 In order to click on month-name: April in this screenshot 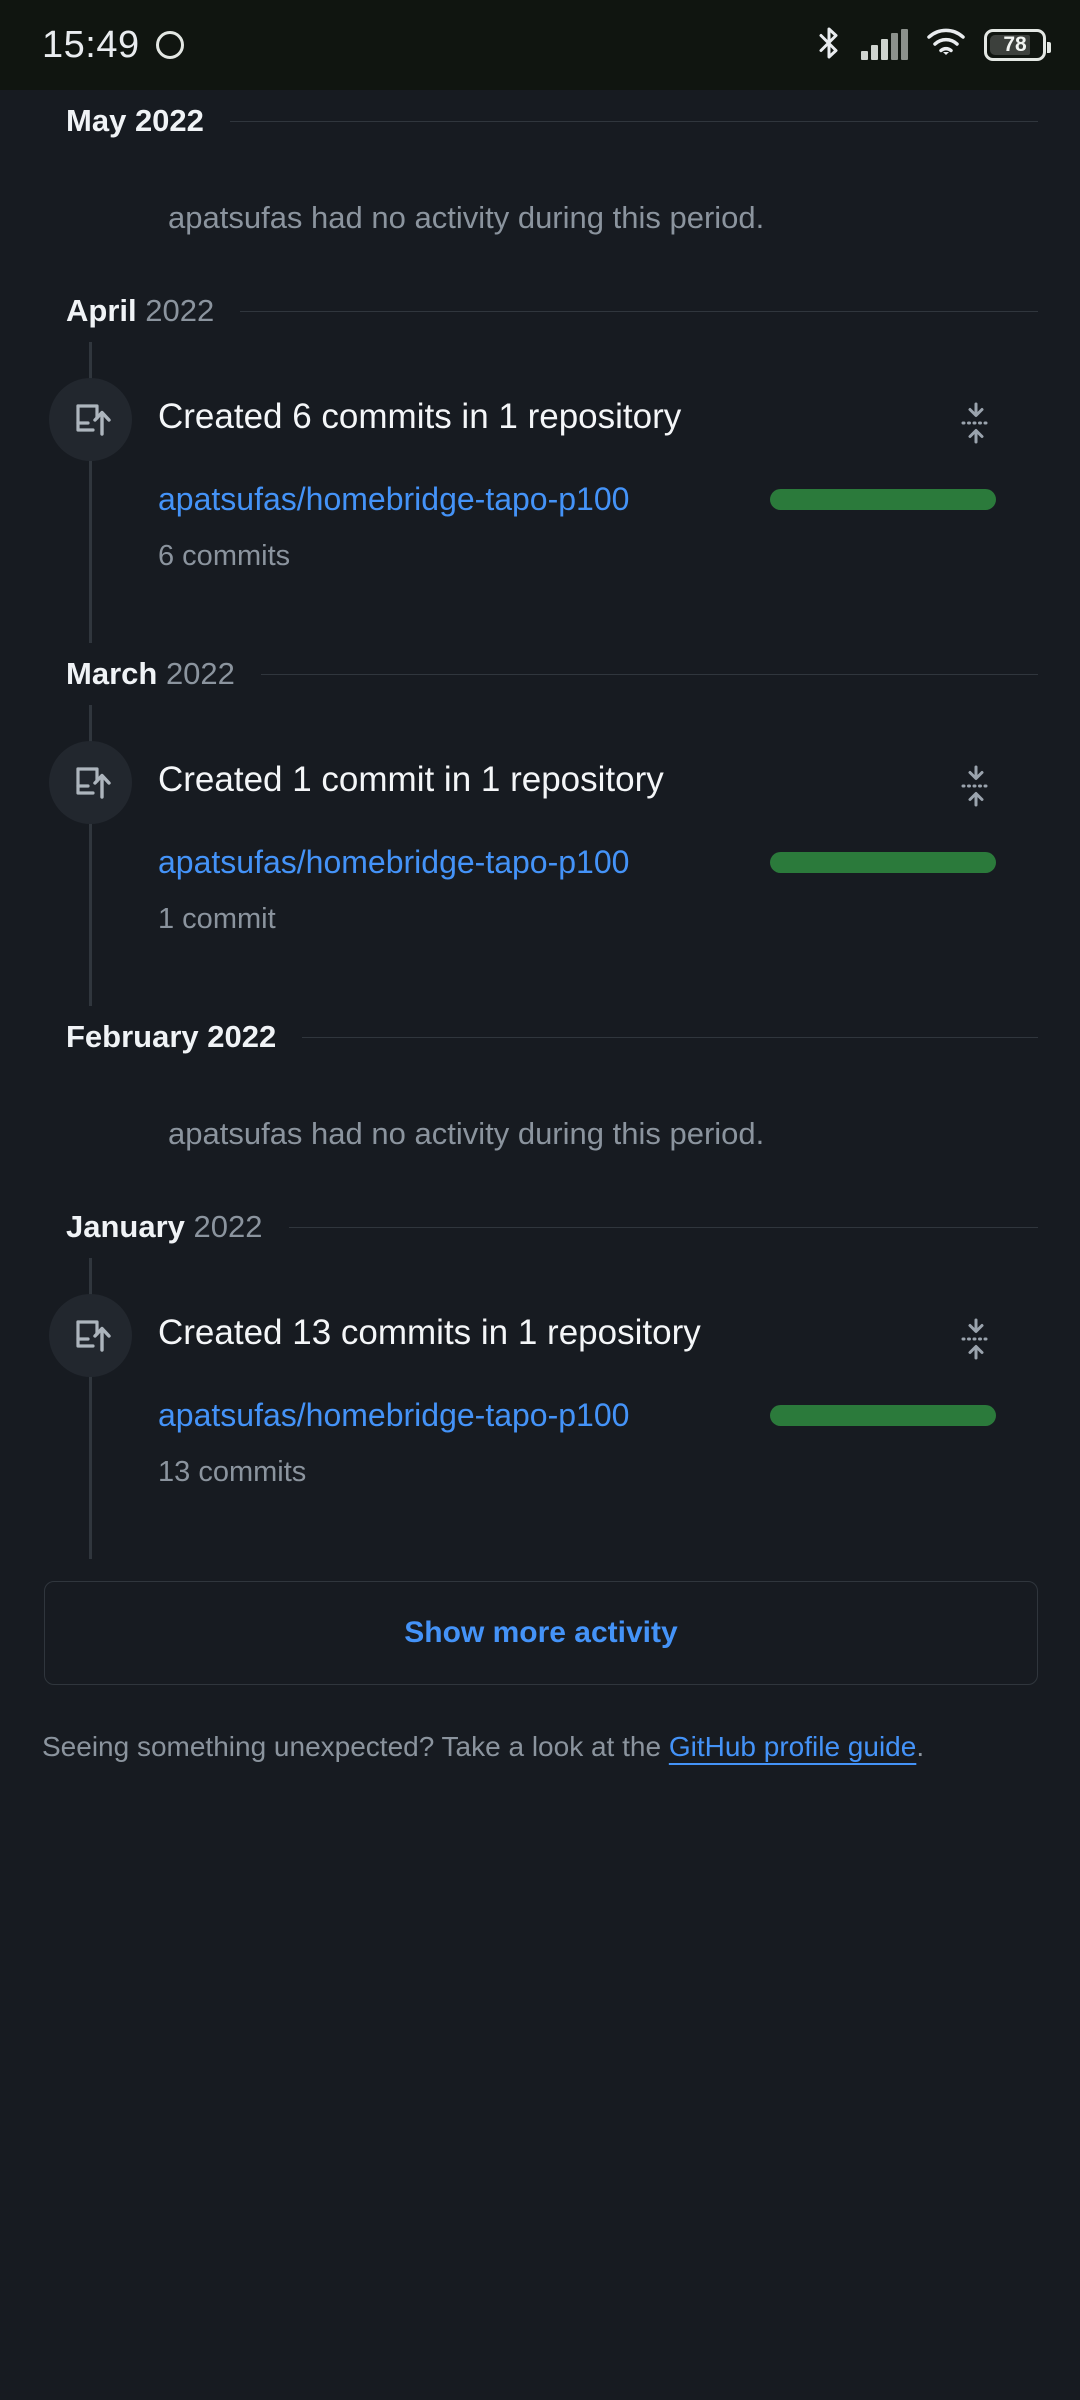, I will do `click(101, 310)`.